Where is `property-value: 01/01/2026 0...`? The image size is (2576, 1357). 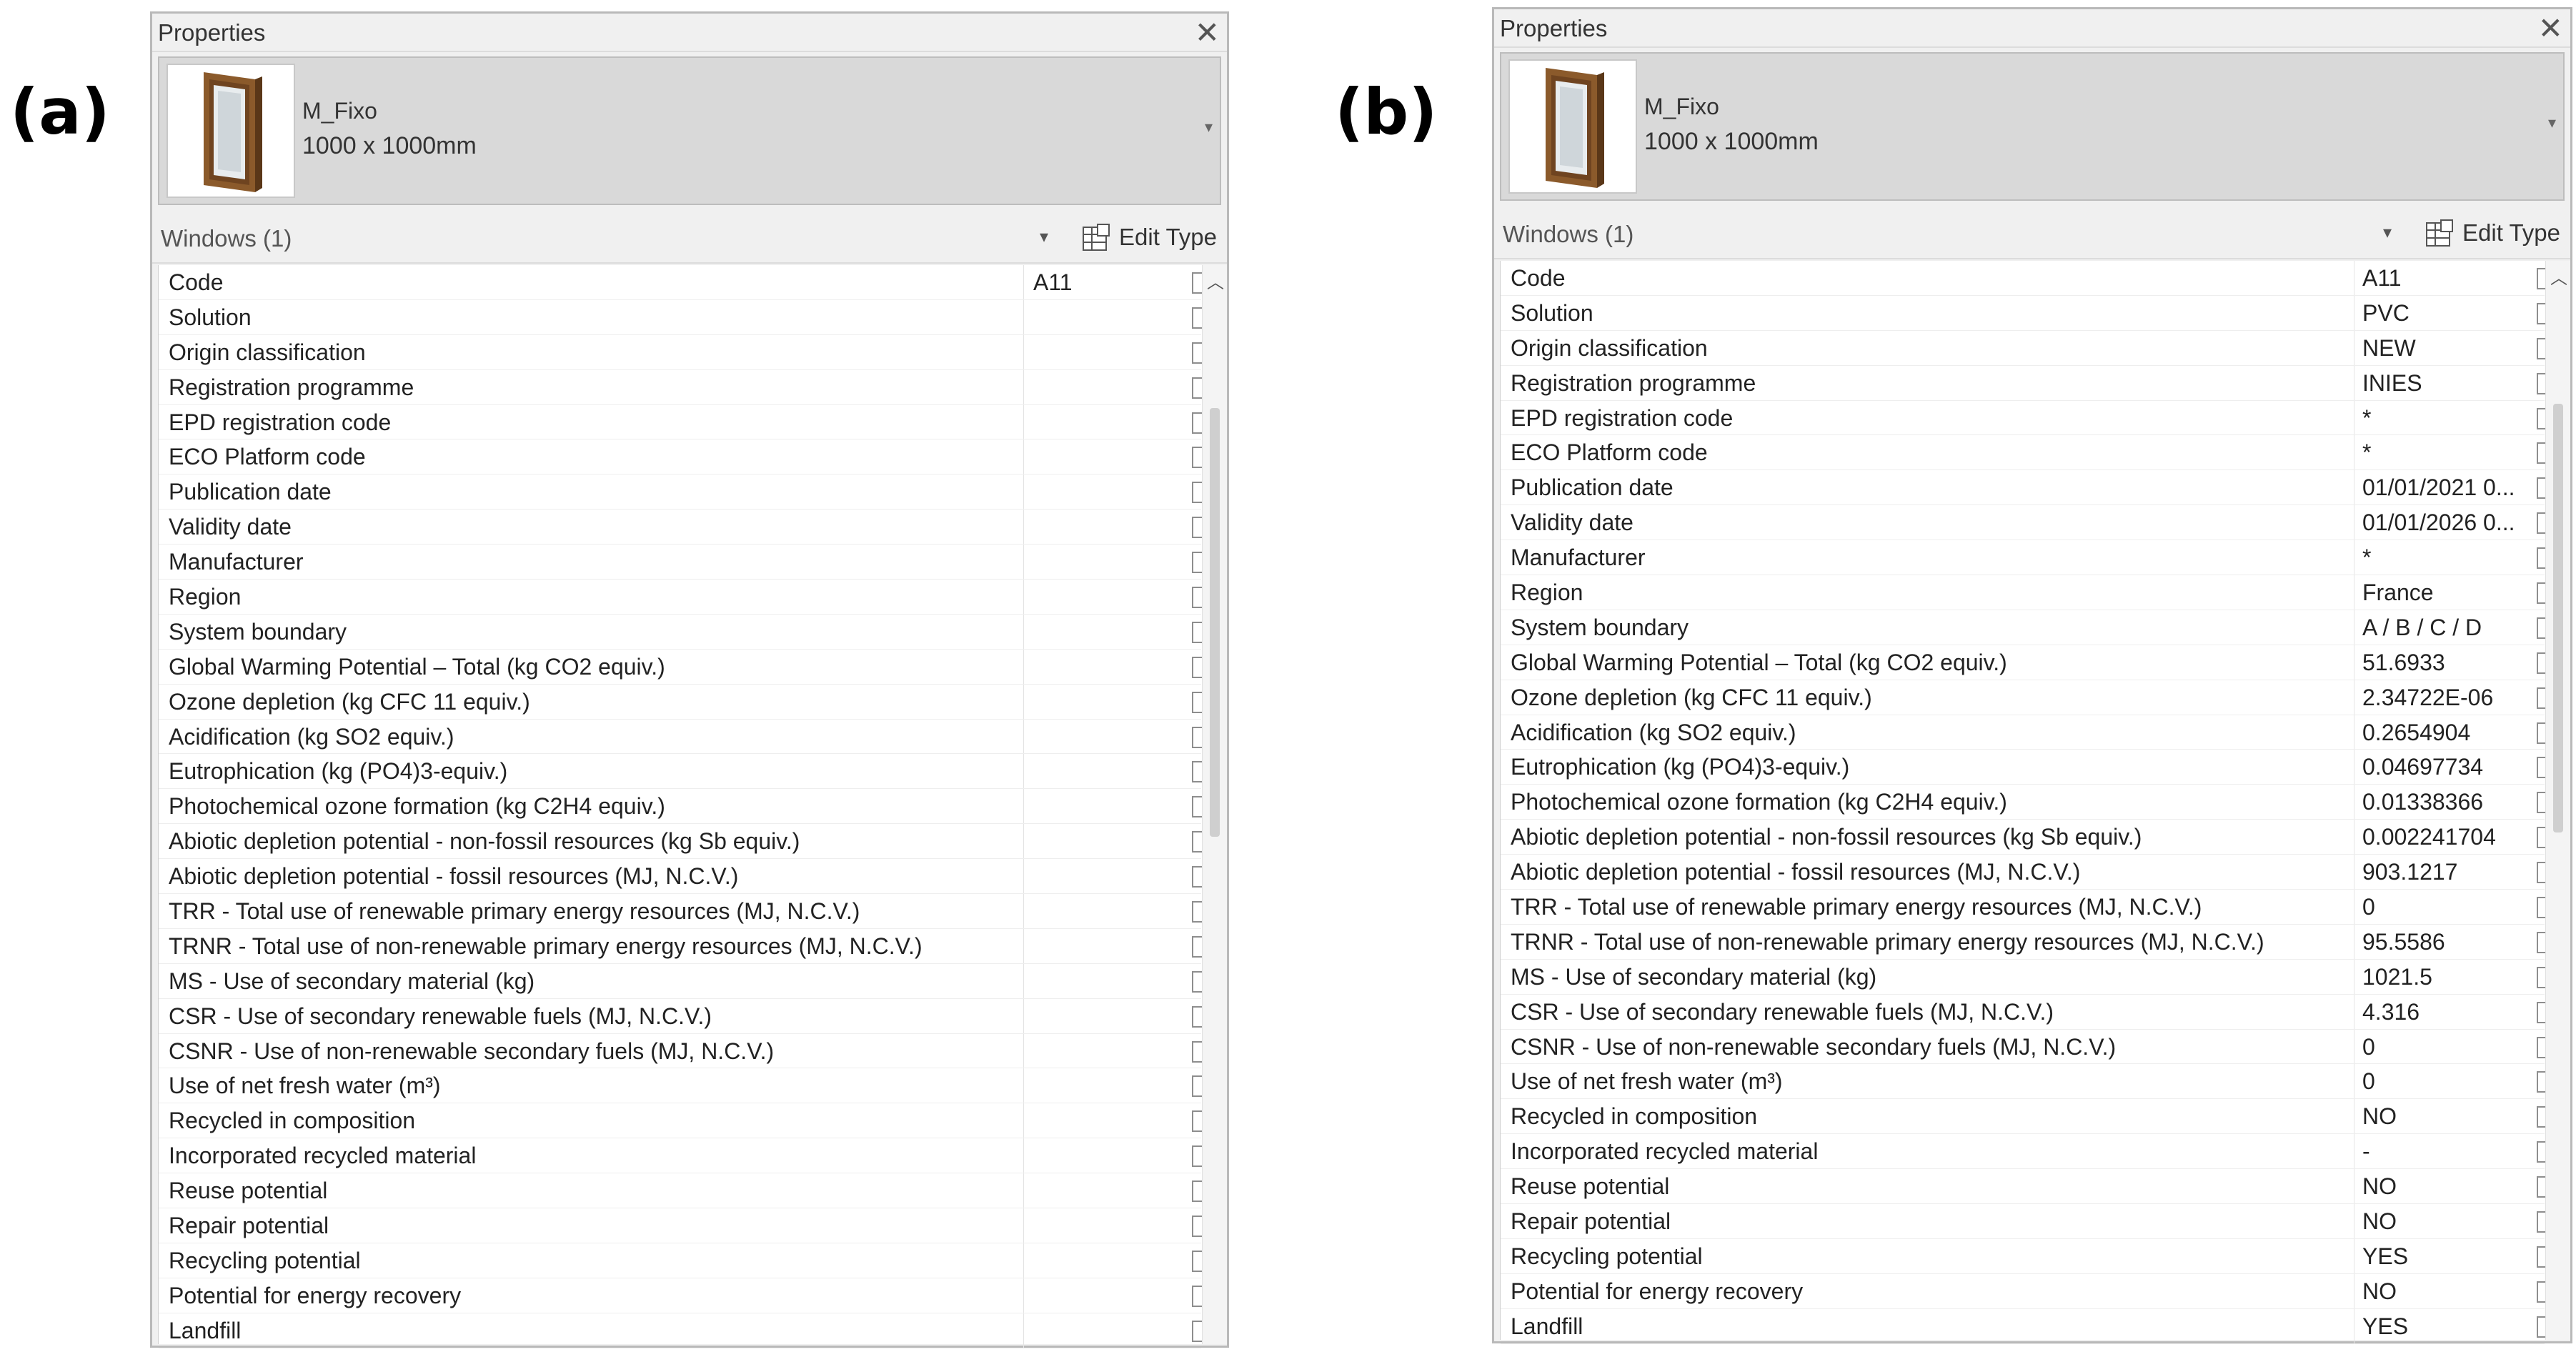
property-value: 01/01/2026 0... is located at coordinates (2444, 523).